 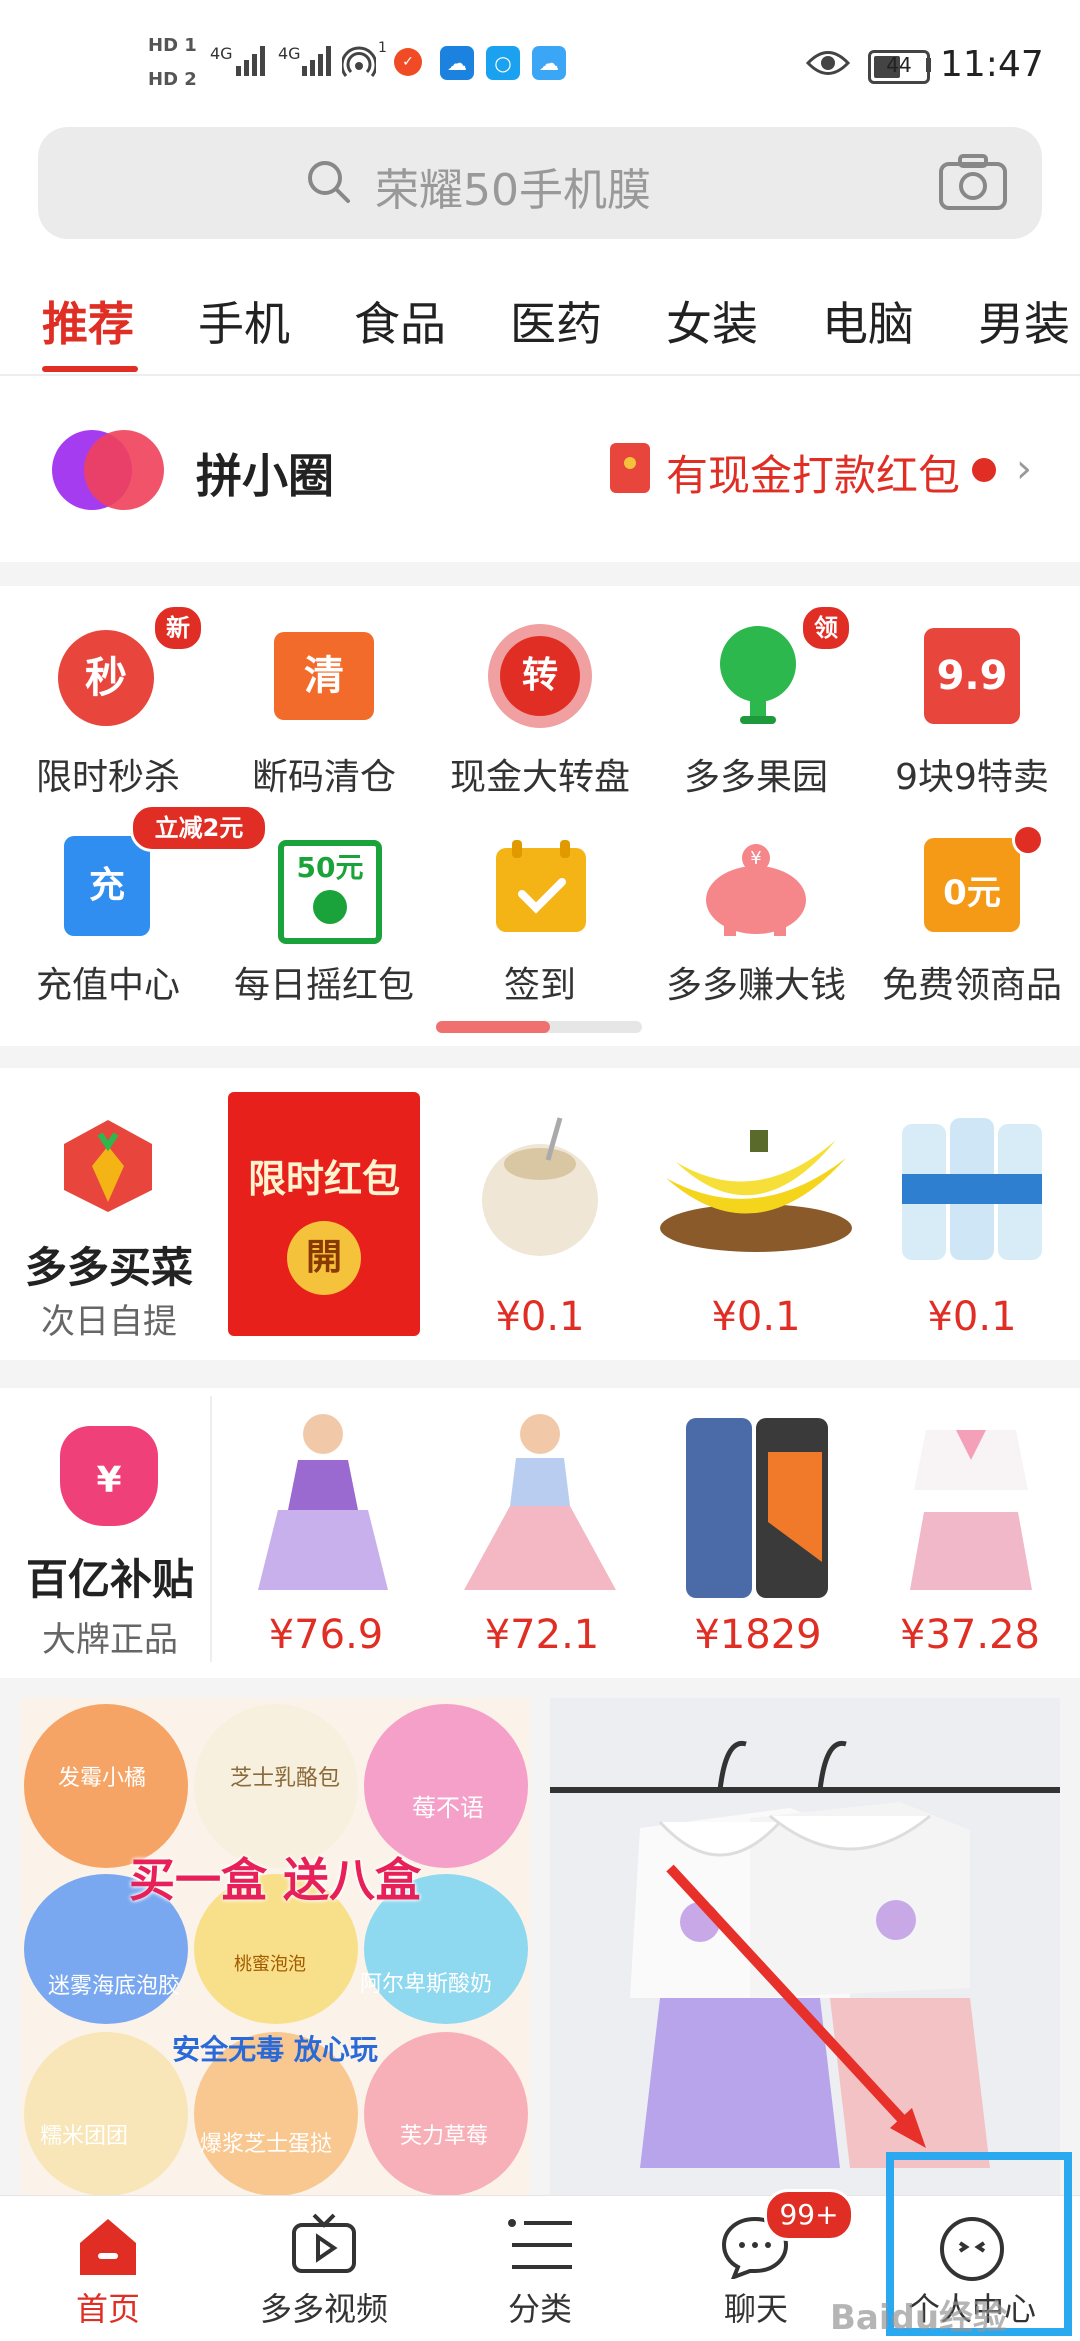 What do you see at coordinates (539, 1027) in the screenshot?
I see `grid-page-indicator` at bounding box center [539, 1027].